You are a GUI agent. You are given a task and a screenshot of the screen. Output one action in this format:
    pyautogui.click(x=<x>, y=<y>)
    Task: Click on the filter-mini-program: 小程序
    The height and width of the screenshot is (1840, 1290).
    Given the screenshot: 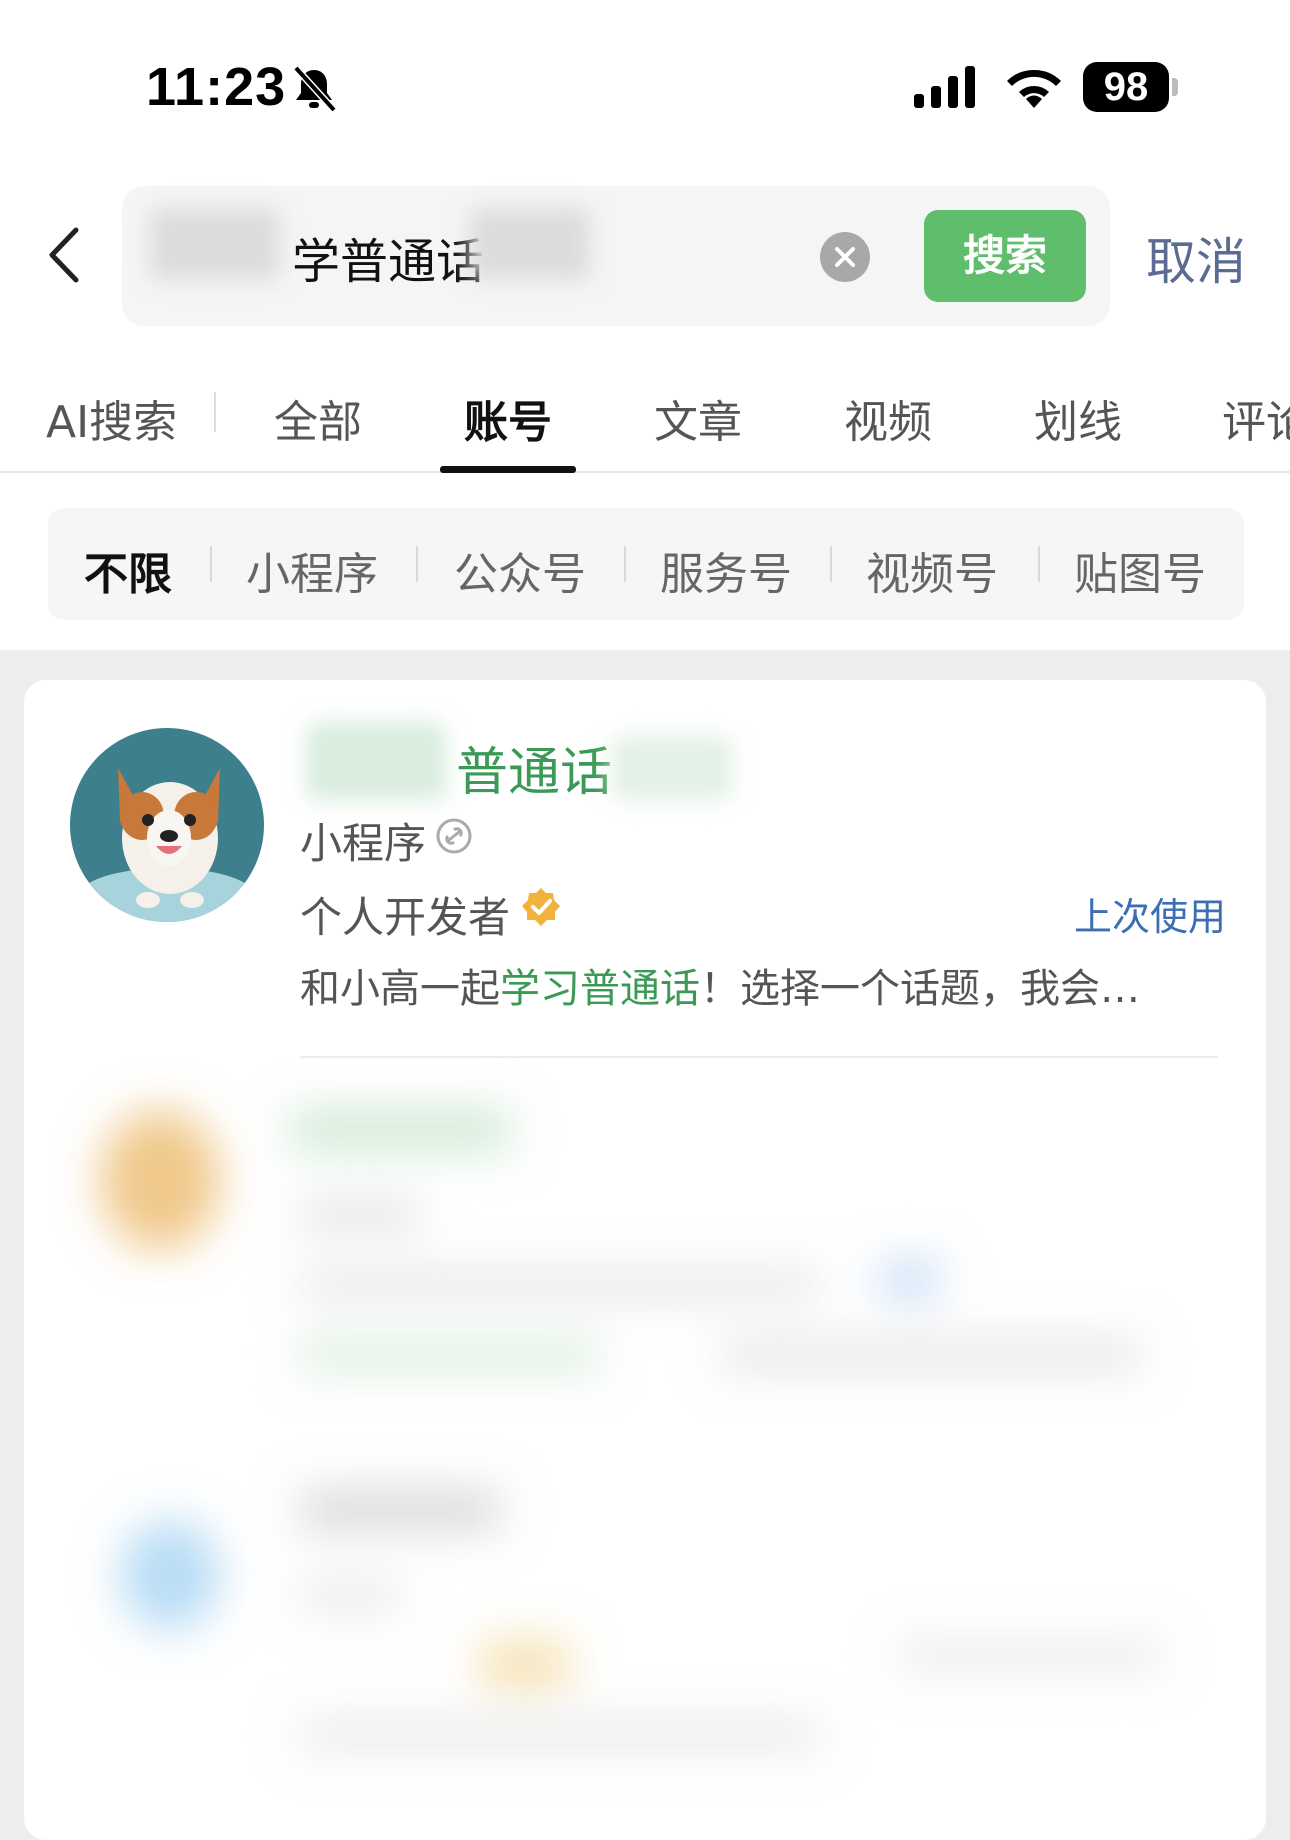 What is the action you would take?
    pyautogui.click(x=312, y=570)
    